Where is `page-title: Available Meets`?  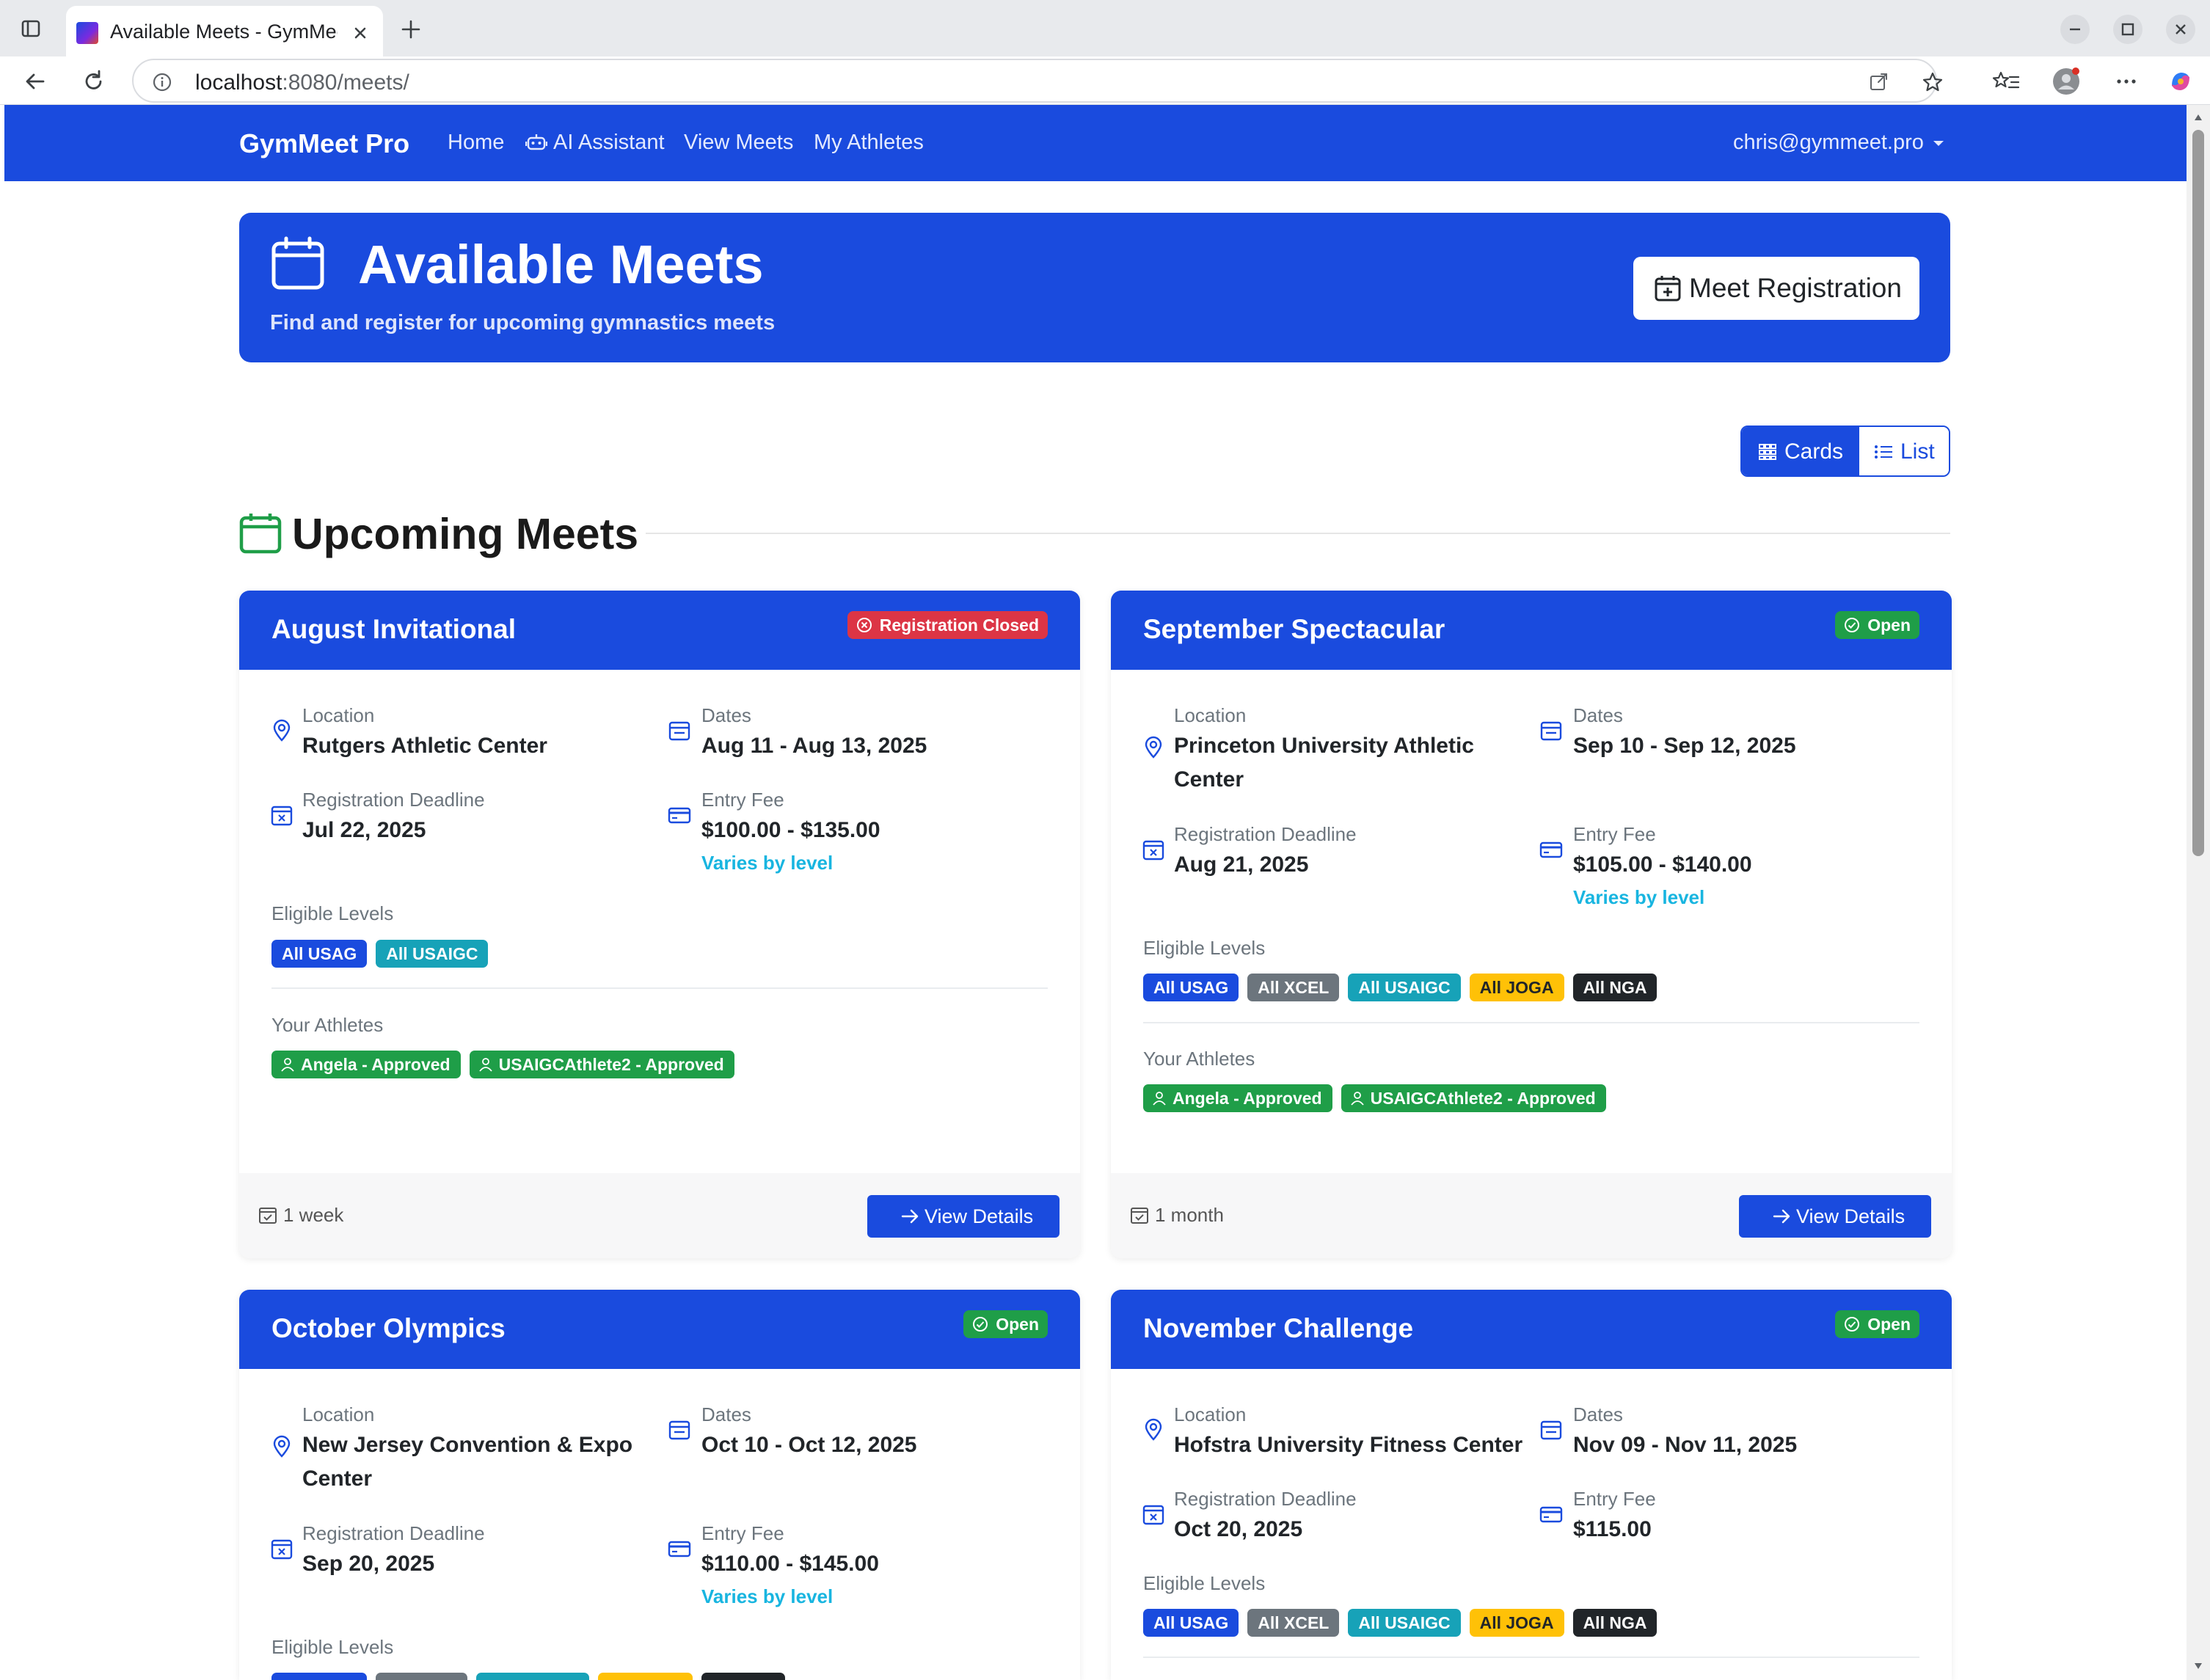 page-title: Available Meets is located at coordinates (561, 264).